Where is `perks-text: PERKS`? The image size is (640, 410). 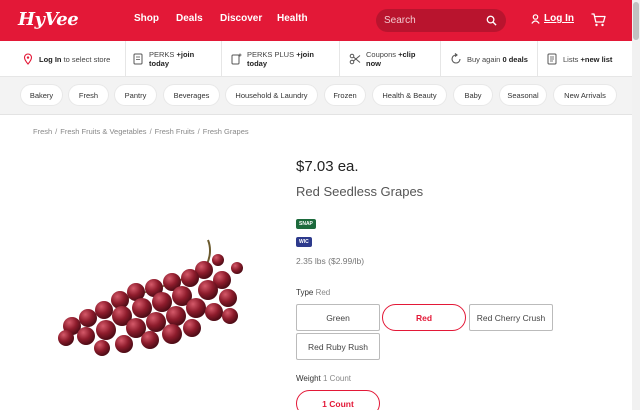 perks-text: PERKS is located at coordinates (163, 54).